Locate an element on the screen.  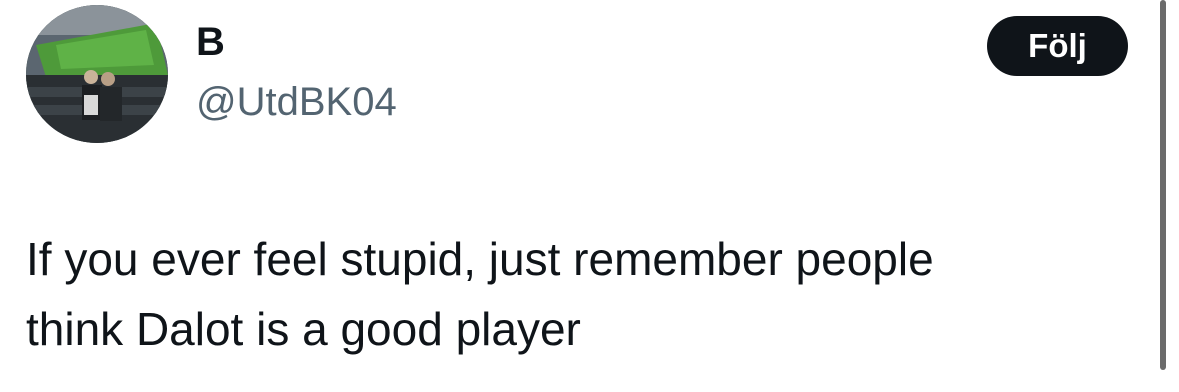
scrollbar is located at coordinates (1163, 185).